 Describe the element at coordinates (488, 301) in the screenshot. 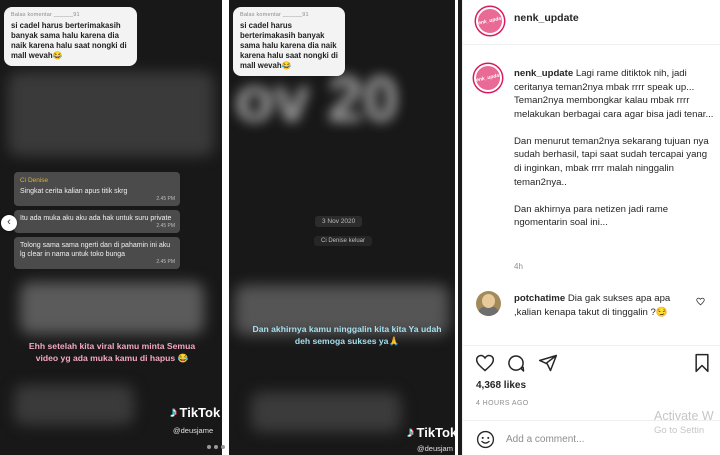

I see `avatar-face` at that location.